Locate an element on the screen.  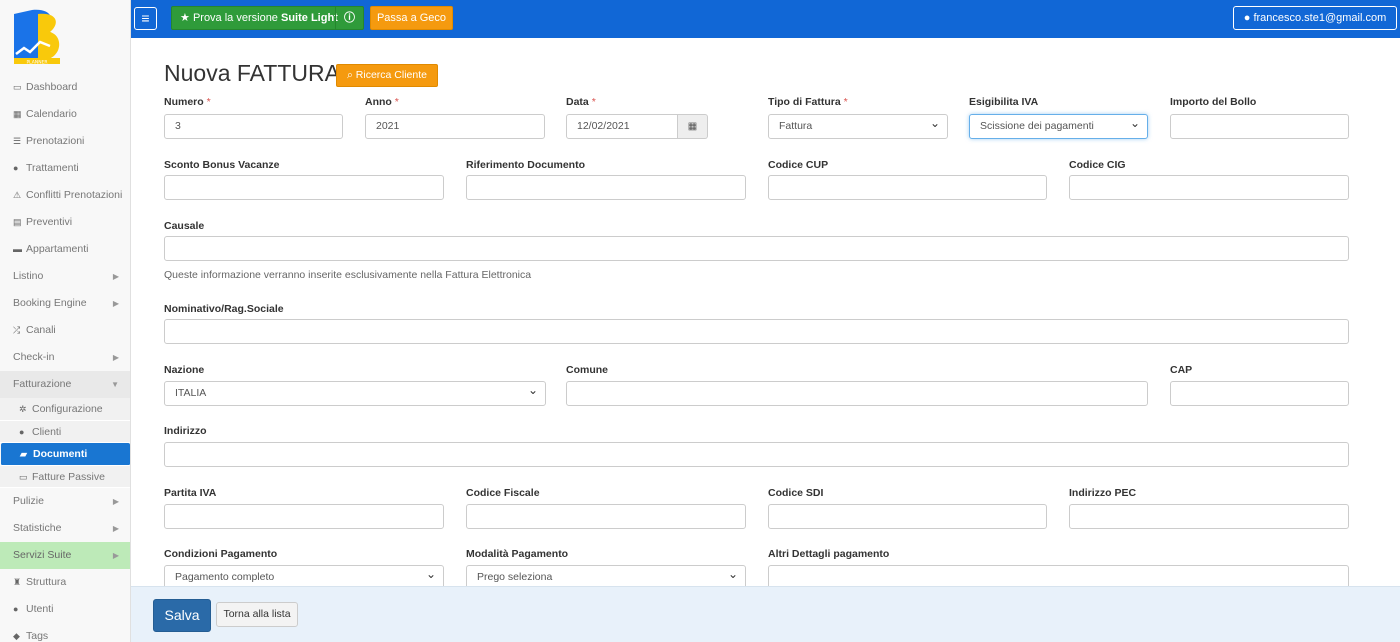
sidebar-item-label: Booking Engine is located at coordinates (50, 303).